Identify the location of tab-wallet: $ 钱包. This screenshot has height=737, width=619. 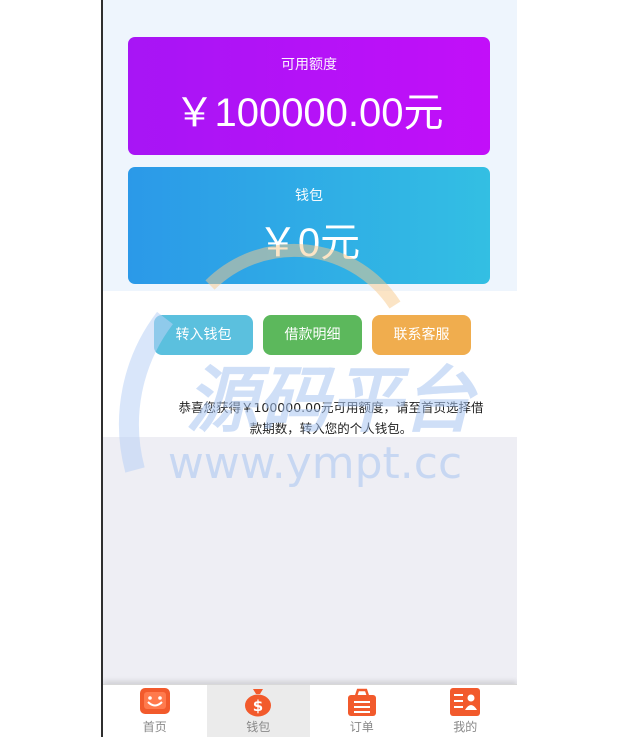
(258, 711).